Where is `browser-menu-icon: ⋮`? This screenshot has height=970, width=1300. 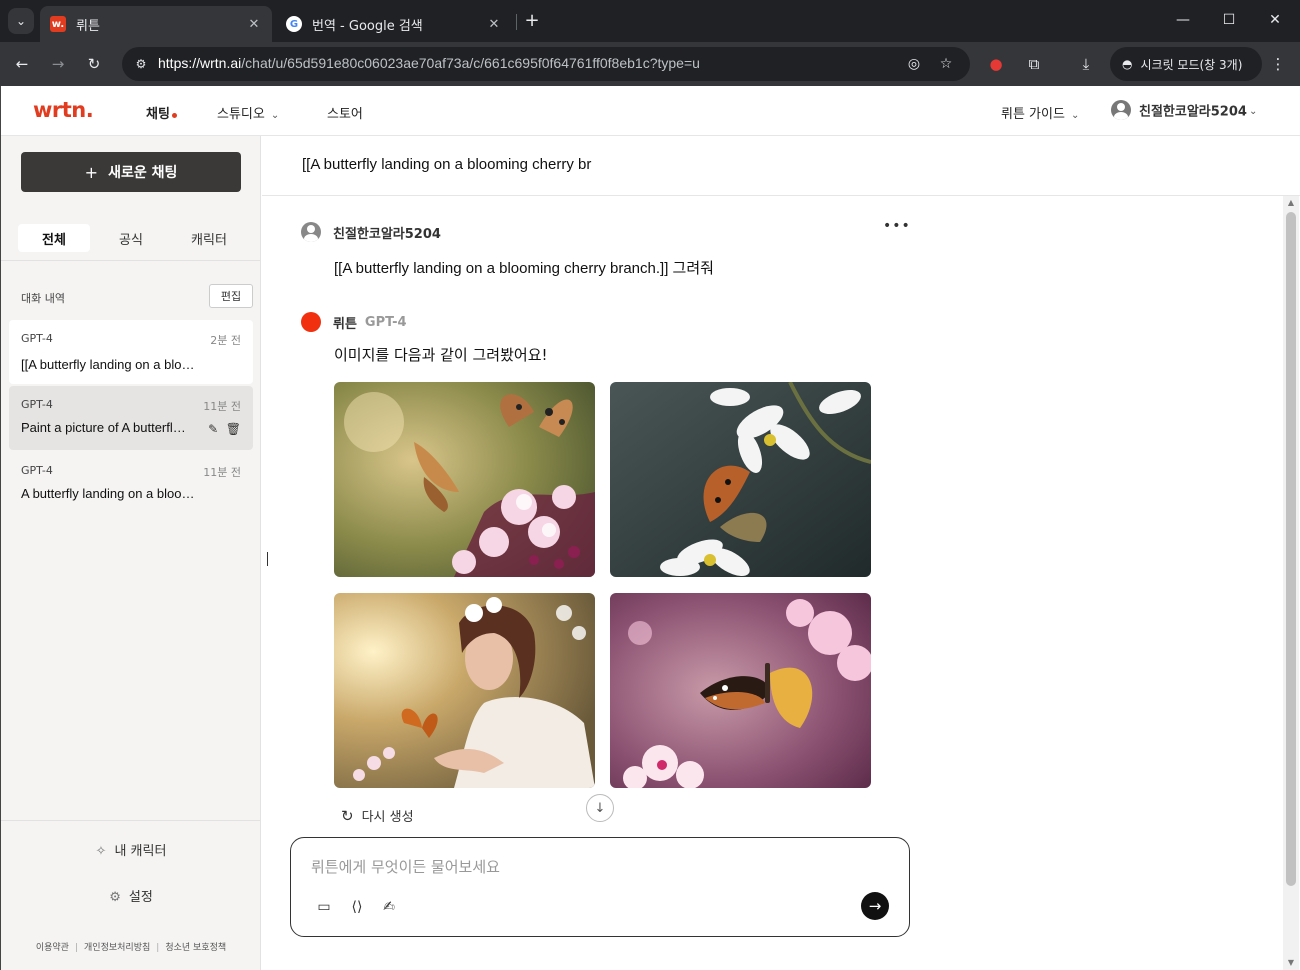 browser-menu-icon: ⋮ is located at coordinates (1278, 64).